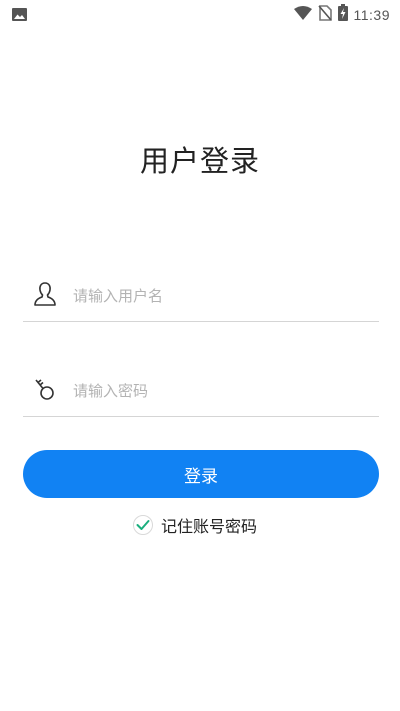 Image resolution: width=400 pixels, height=711 pixels. Describe the element at coordinates (199, 161) in the screenshot. I see `page-title: 用户登录` at that location.